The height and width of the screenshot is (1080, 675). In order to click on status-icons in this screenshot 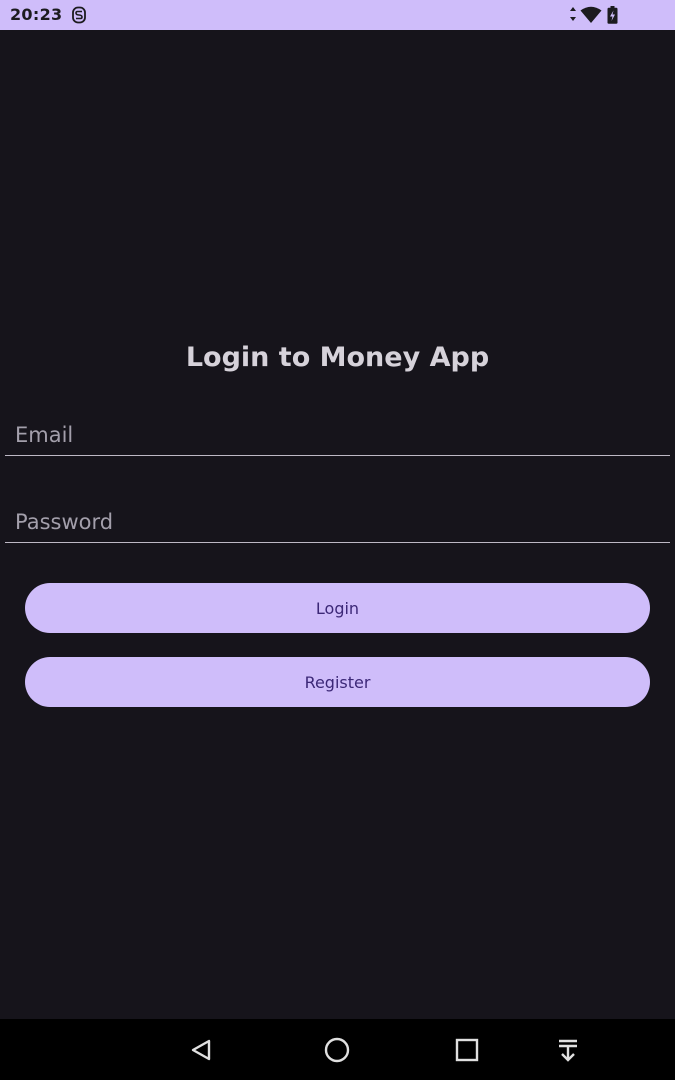, I will do `click(608, 15)`.